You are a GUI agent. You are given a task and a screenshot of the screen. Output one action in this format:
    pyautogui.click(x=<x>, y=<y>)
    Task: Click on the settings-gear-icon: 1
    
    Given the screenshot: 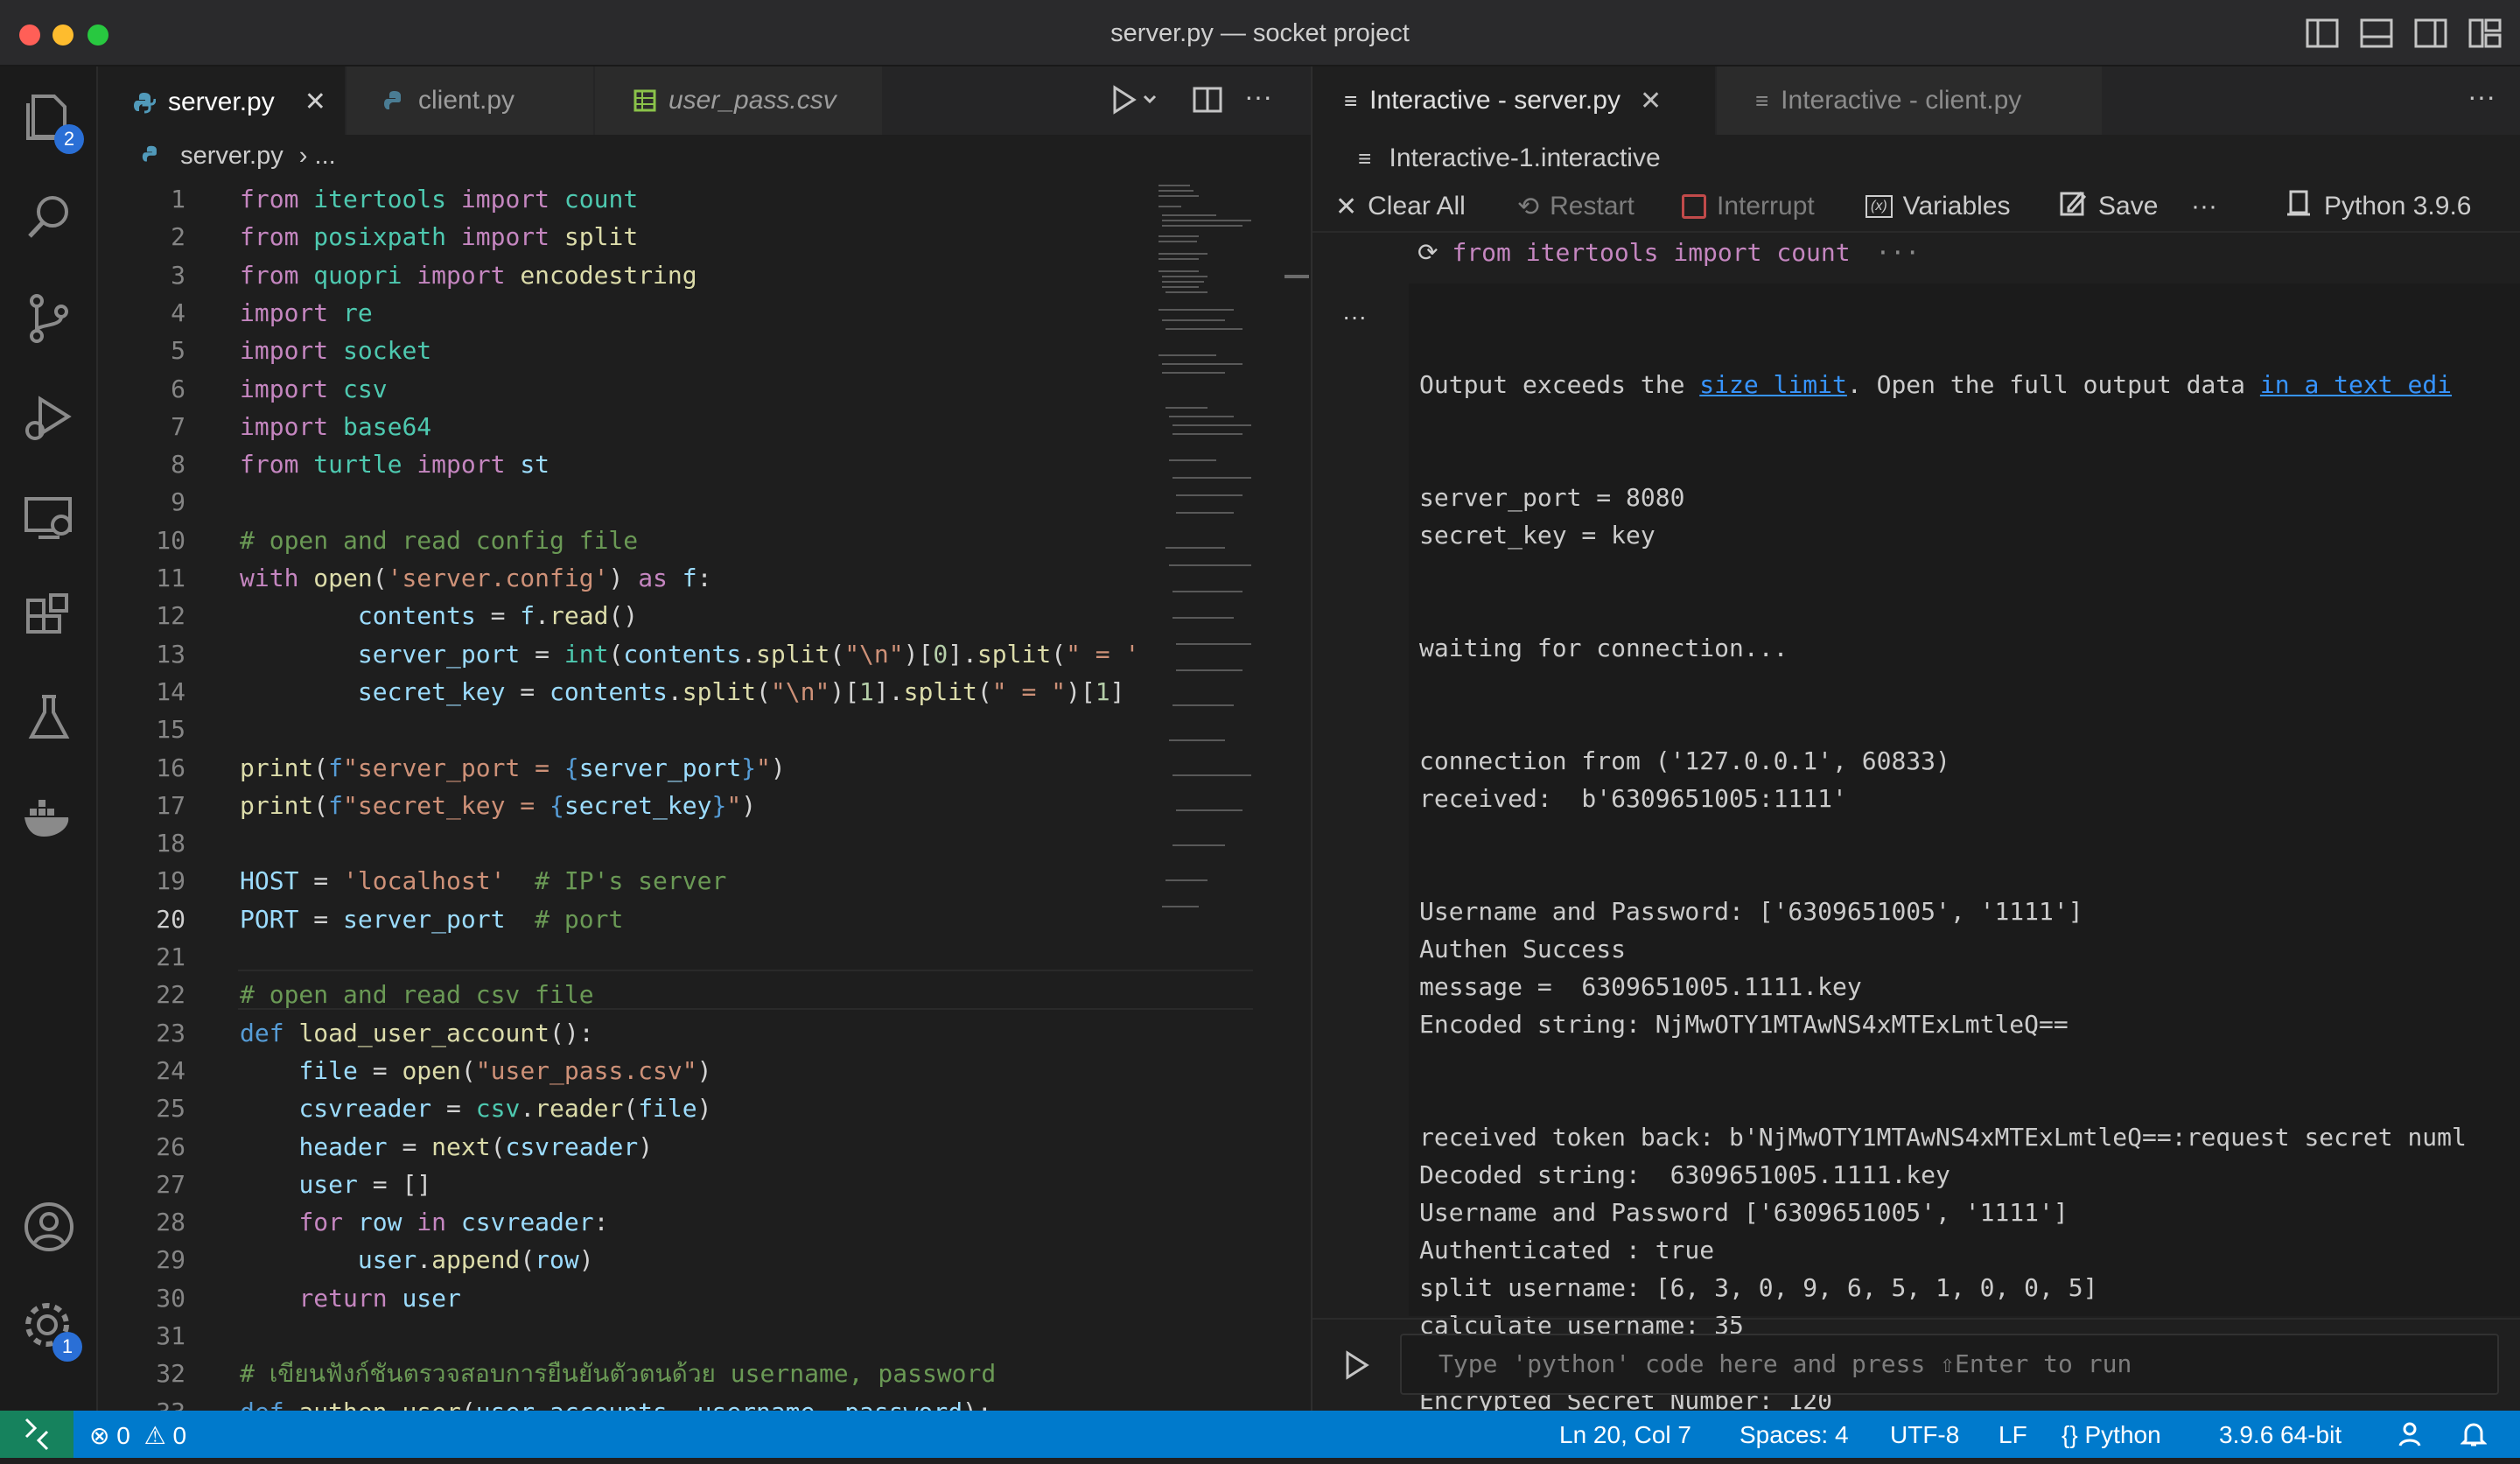 What is the action you would take?
    pyautogui.click(x=51, y=1331)
    